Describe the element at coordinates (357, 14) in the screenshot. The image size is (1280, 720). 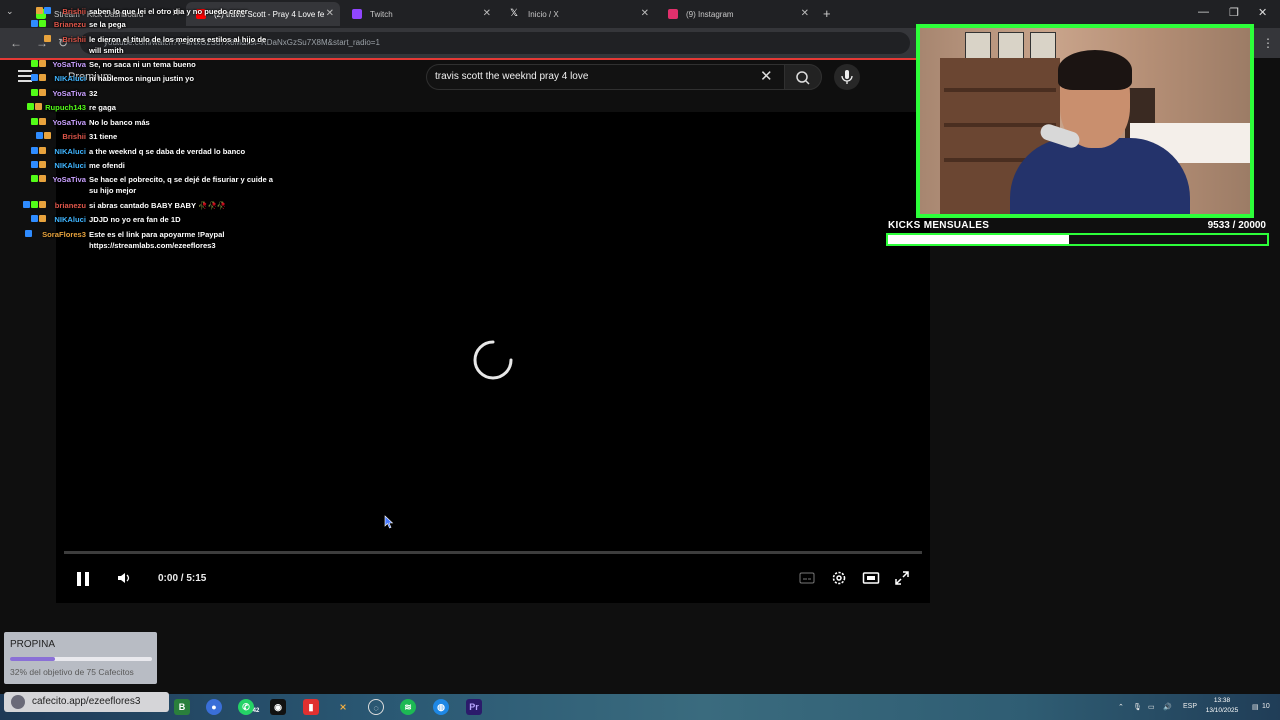
I see `twitch-icon` at that location.